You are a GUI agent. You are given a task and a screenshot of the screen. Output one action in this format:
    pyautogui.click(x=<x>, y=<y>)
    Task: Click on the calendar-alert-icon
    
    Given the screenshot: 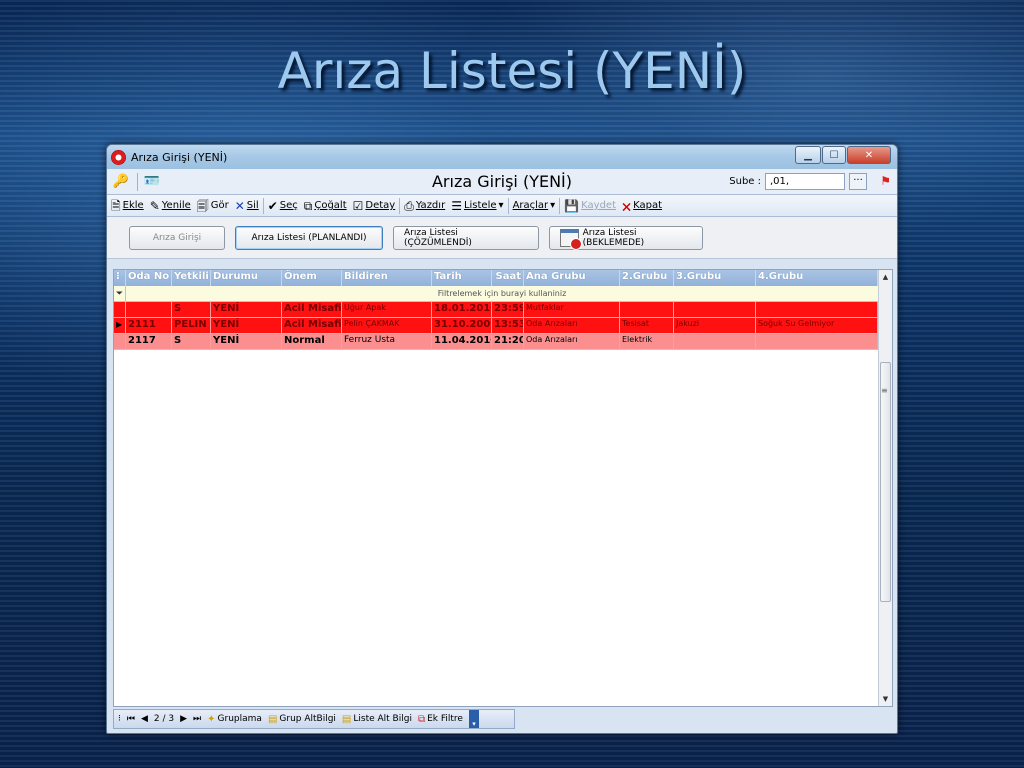 What is the action you would take?
    pyautogui.click(x=571, y=239)
    